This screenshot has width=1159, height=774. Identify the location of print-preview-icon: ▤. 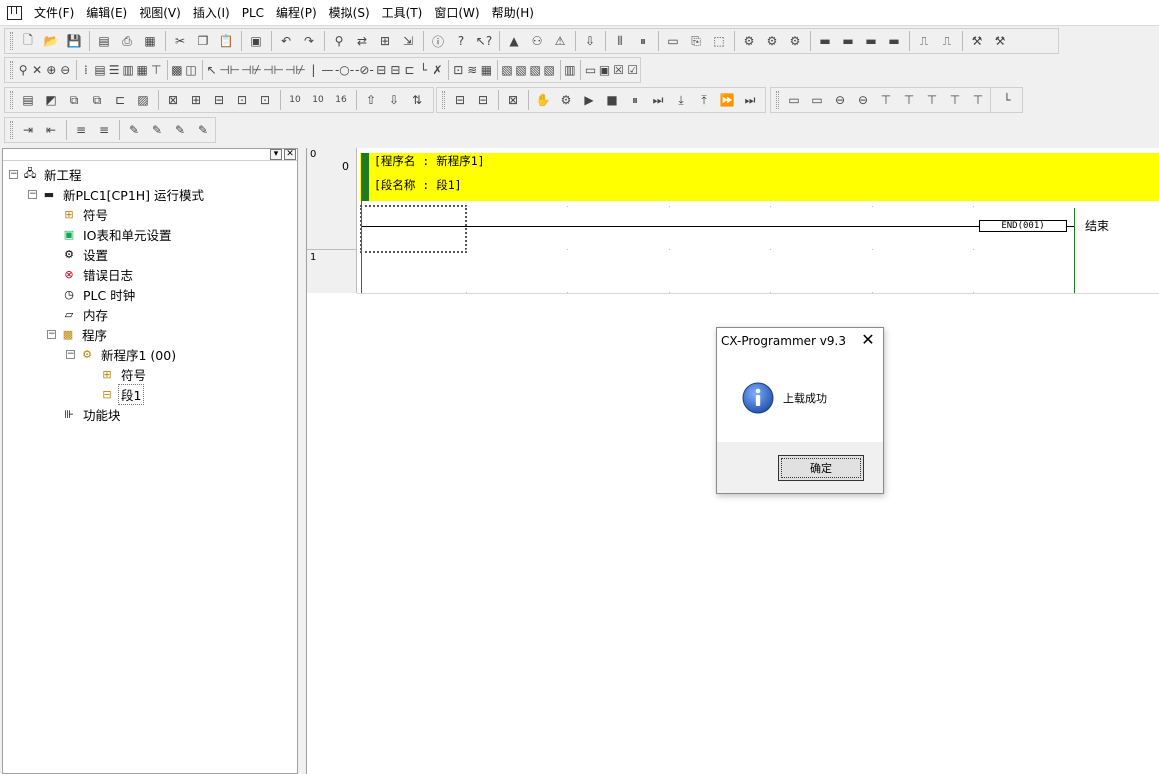
(104, 41).